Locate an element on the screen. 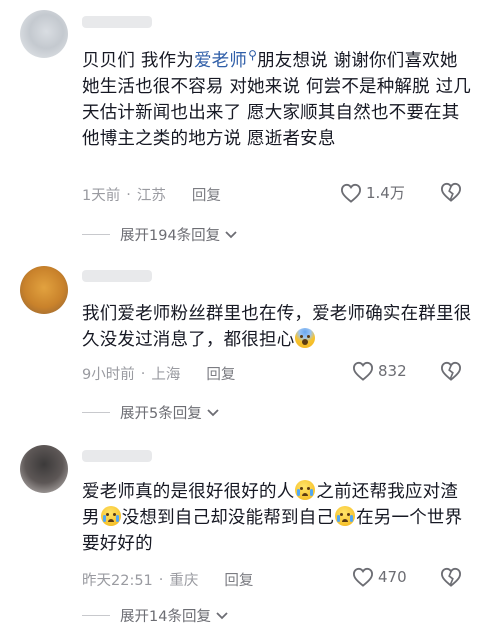 The width and height of the screenshot is (486, 640). comment-text: 我们爱老师粉丝群里也在传，爱老师确实在群里很久没发过消息了，都很担心 is located at coordinates (278, 327).